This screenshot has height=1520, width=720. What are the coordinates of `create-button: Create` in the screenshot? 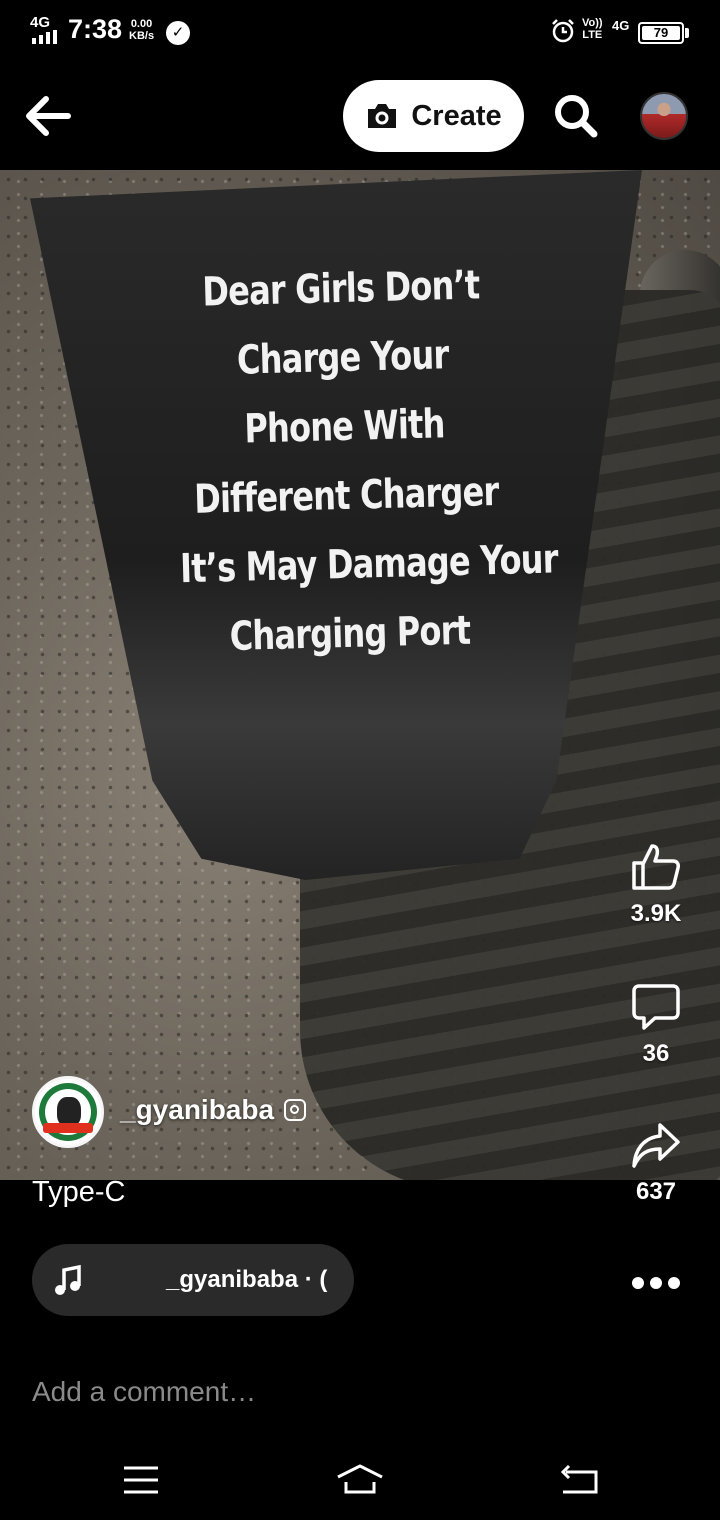 It's located at (433, 116).